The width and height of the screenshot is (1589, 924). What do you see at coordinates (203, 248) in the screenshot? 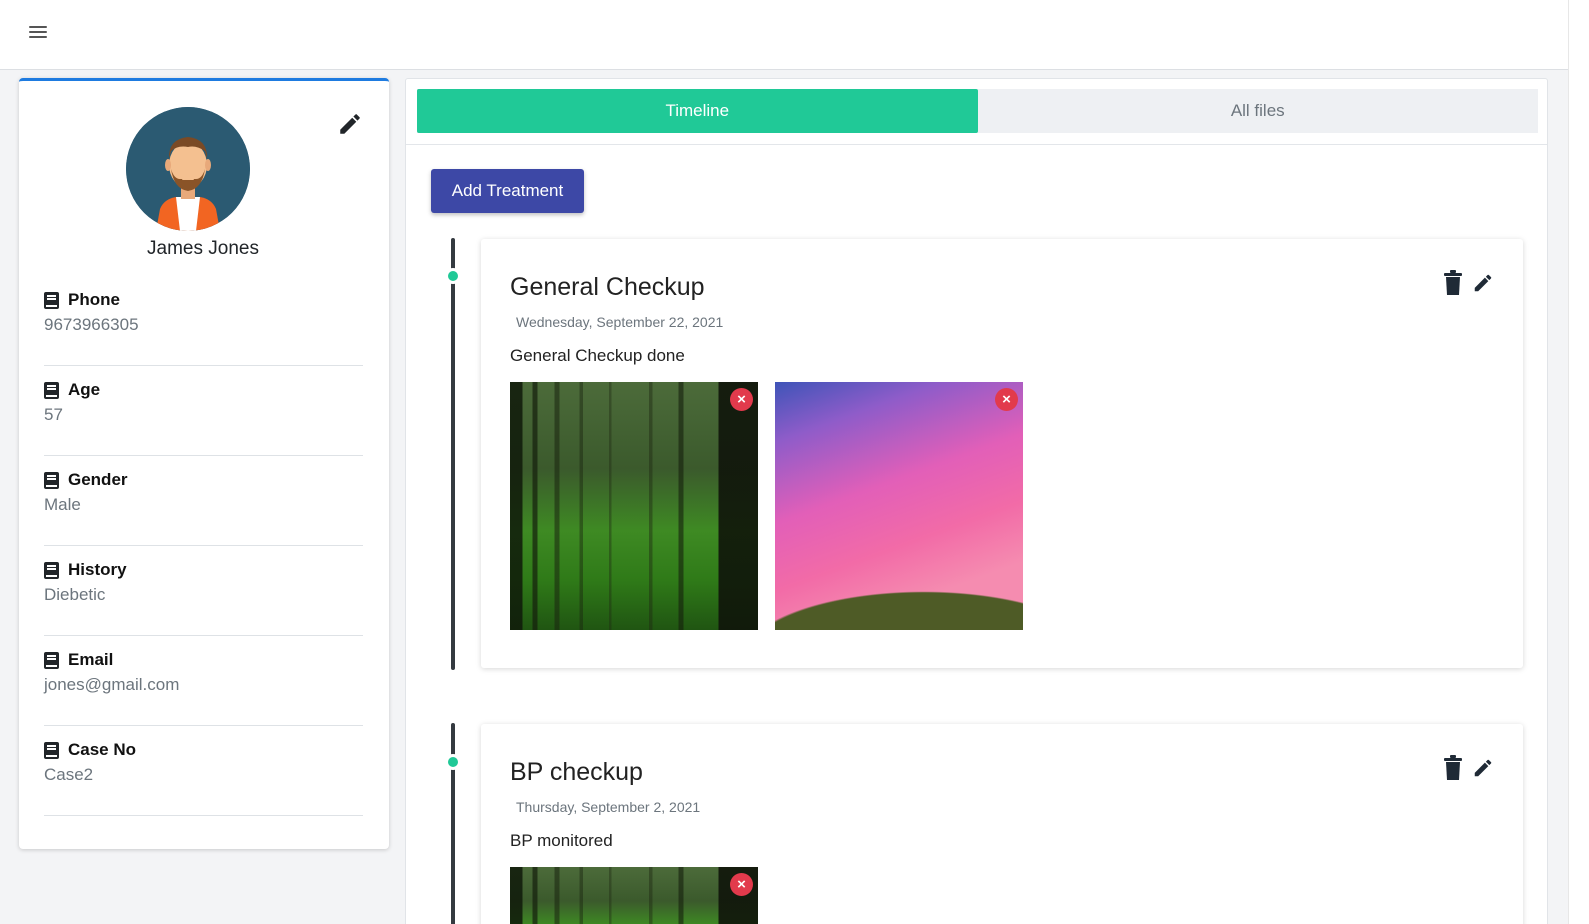
I see `patient-name: James Jones` at bounding box center [203, 248].